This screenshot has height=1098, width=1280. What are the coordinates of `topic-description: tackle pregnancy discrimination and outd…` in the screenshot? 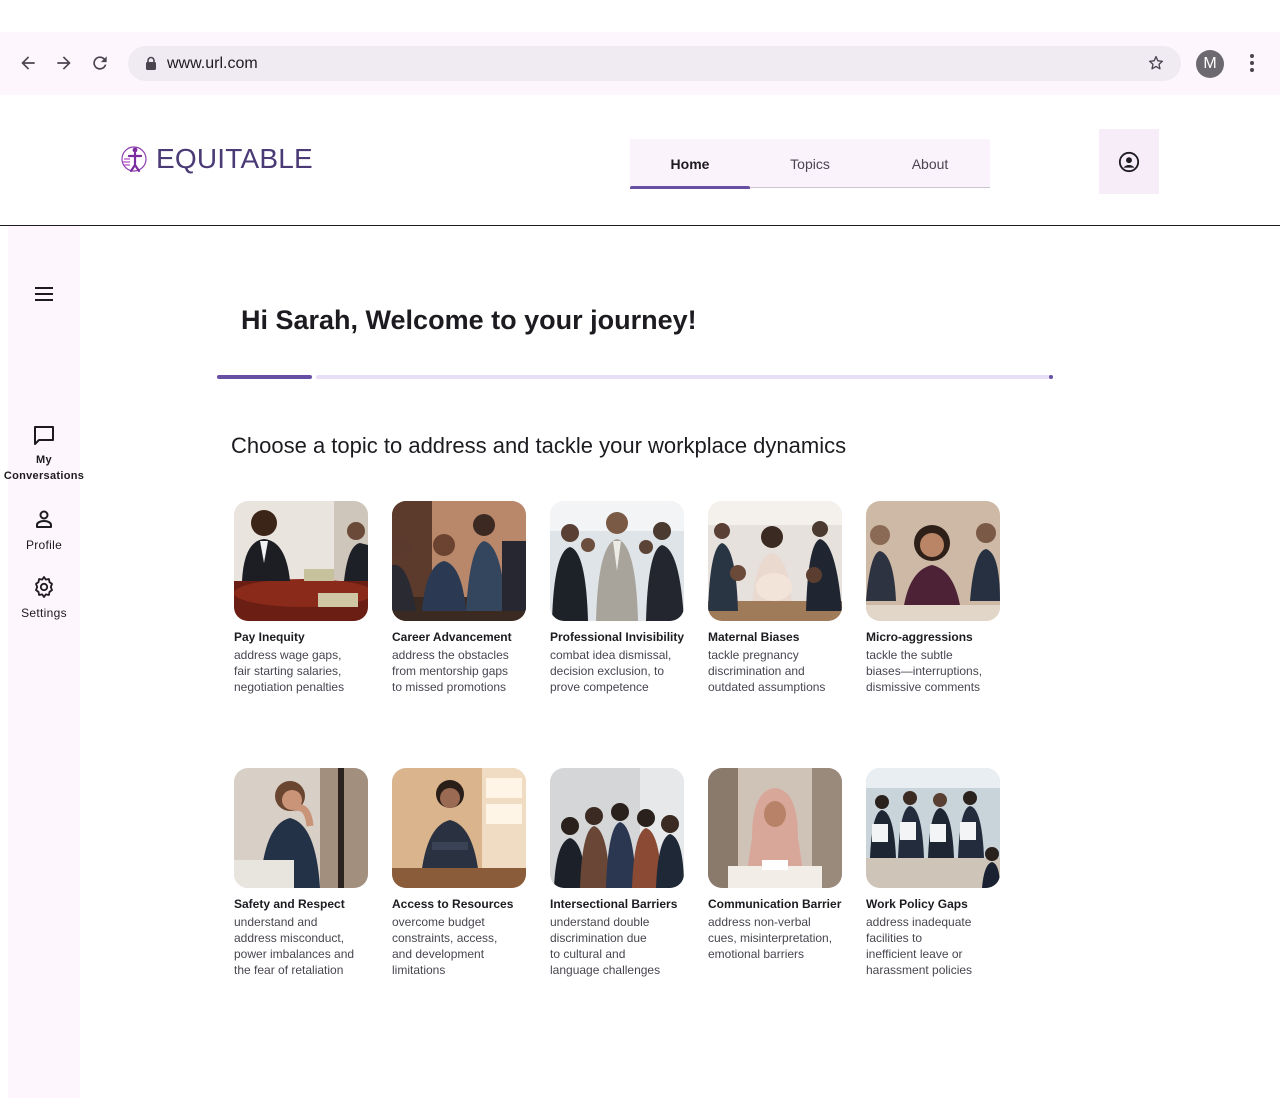 It's located at (767, 671).